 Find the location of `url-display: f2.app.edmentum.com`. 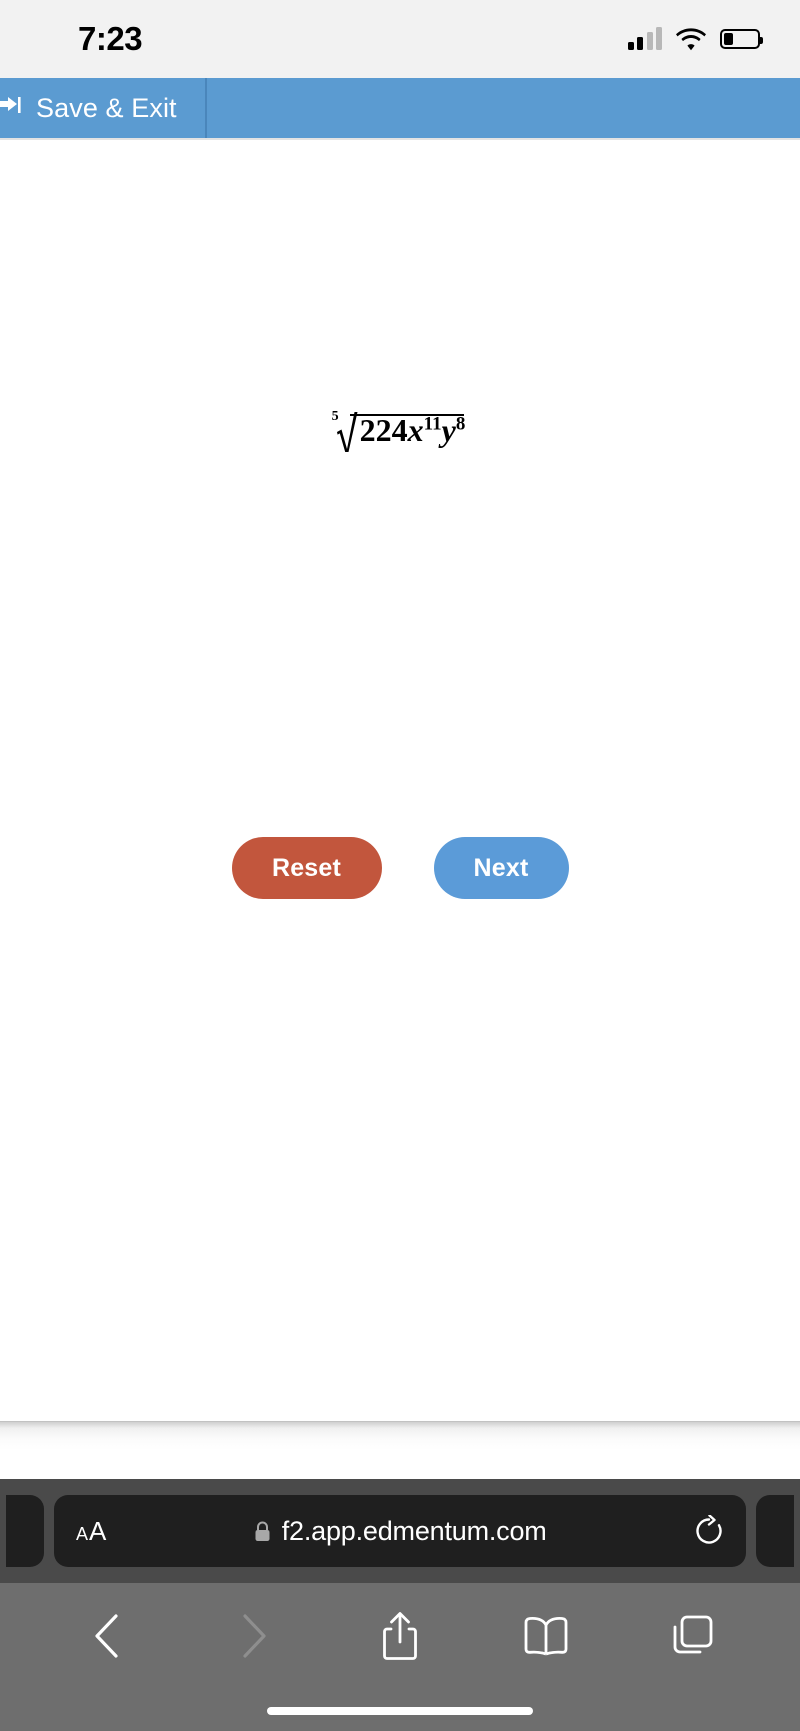

url-display: f2.app.edmentum.com is located at coordinates (400, 1531).